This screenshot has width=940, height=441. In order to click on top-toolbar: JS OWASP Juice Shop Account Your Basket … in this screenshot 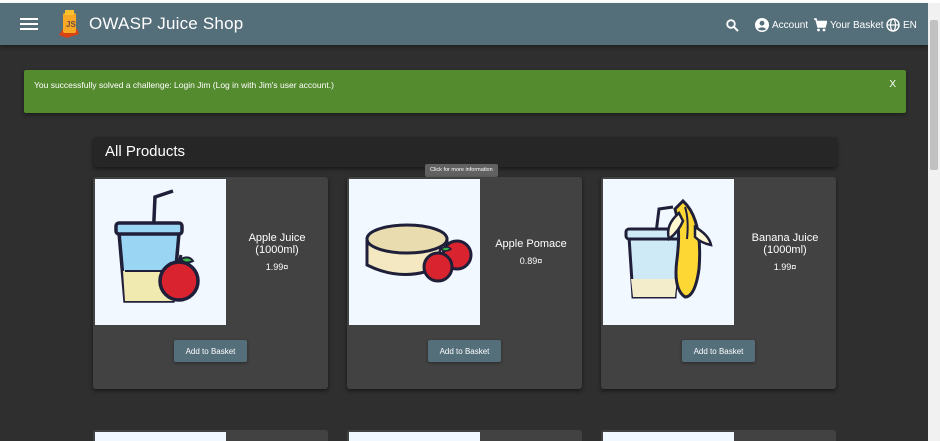, I will do `click(464, 24)`.